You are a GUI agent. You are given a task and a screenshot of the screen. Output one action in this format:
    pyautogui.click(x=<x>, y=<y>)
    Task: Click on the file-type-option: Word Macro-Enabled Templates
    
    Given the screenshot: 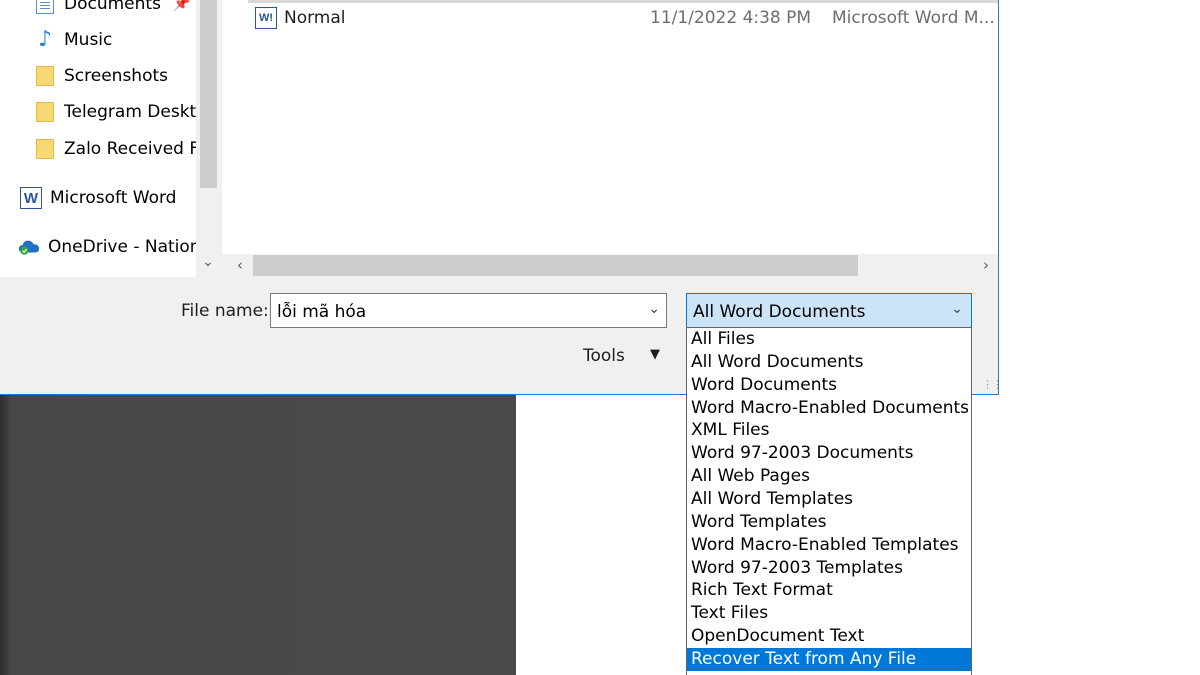 What is the action you would take?
    pyautogui.click(x=829, y=545)
    